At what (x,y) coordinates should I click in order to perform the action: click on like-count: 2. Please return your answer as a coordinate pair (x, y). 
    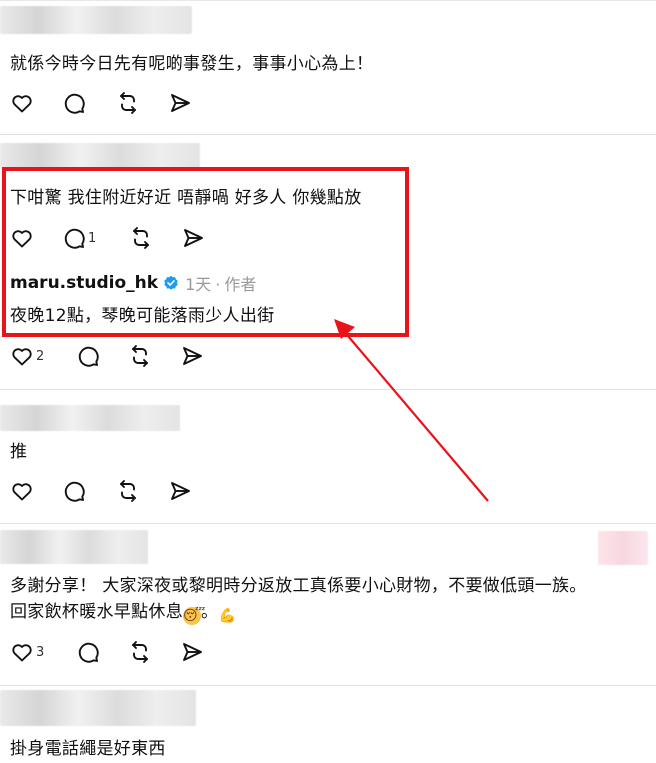
    Looking at the image, I should click on (40, 356).